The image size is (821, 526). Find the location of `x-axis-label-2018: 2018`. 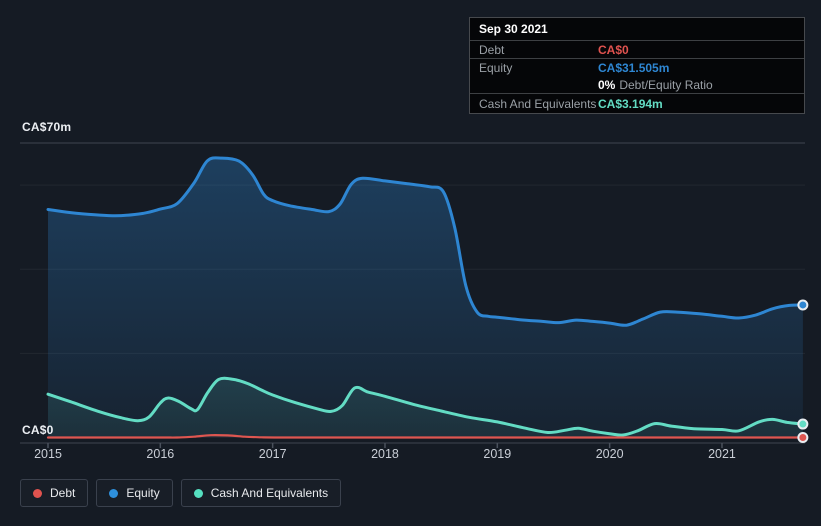

x-axis-label-2018: 2018 is located at coordinates (385, 454).